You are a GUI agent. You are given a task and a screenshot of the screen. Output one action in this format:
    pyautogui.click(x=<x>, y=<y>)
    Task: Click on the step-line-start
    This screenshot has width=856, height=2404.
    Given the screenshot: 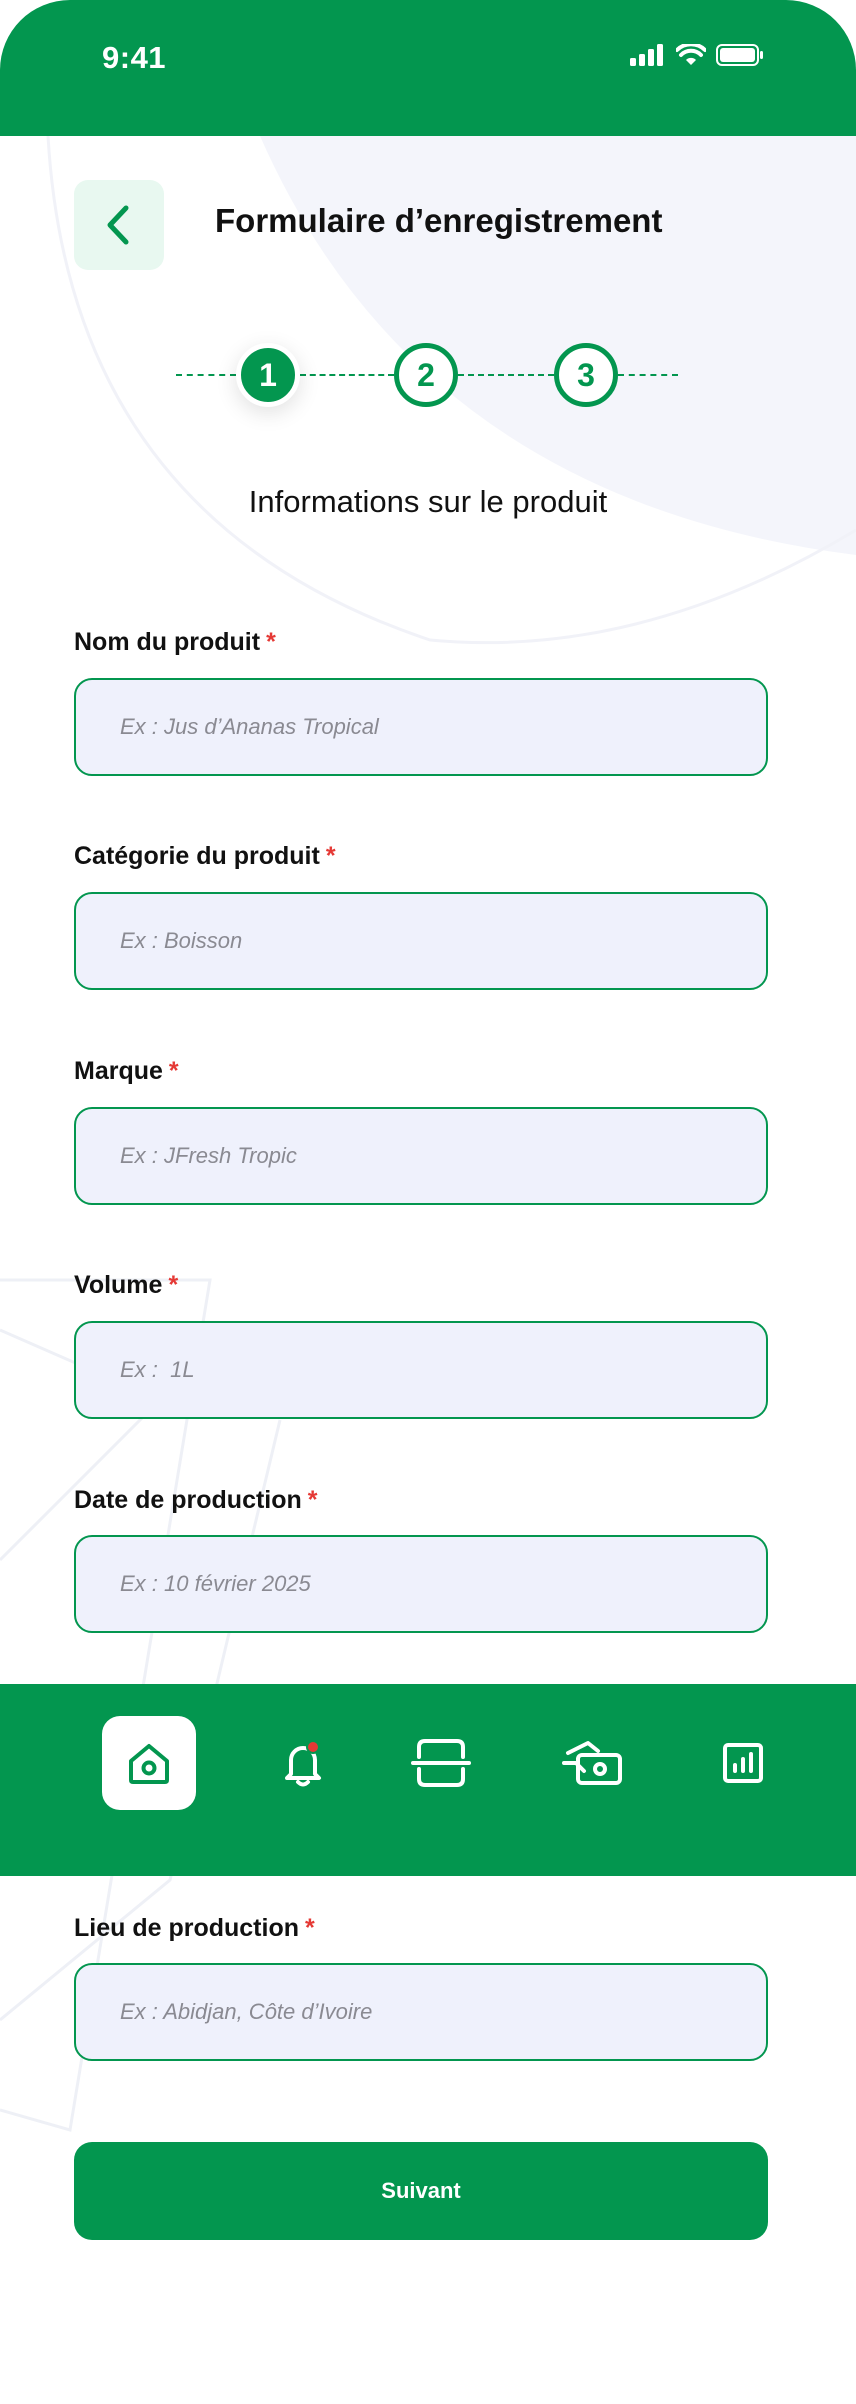 What is the action you would take?
    pyautogui.click(x=206, y=375)
    